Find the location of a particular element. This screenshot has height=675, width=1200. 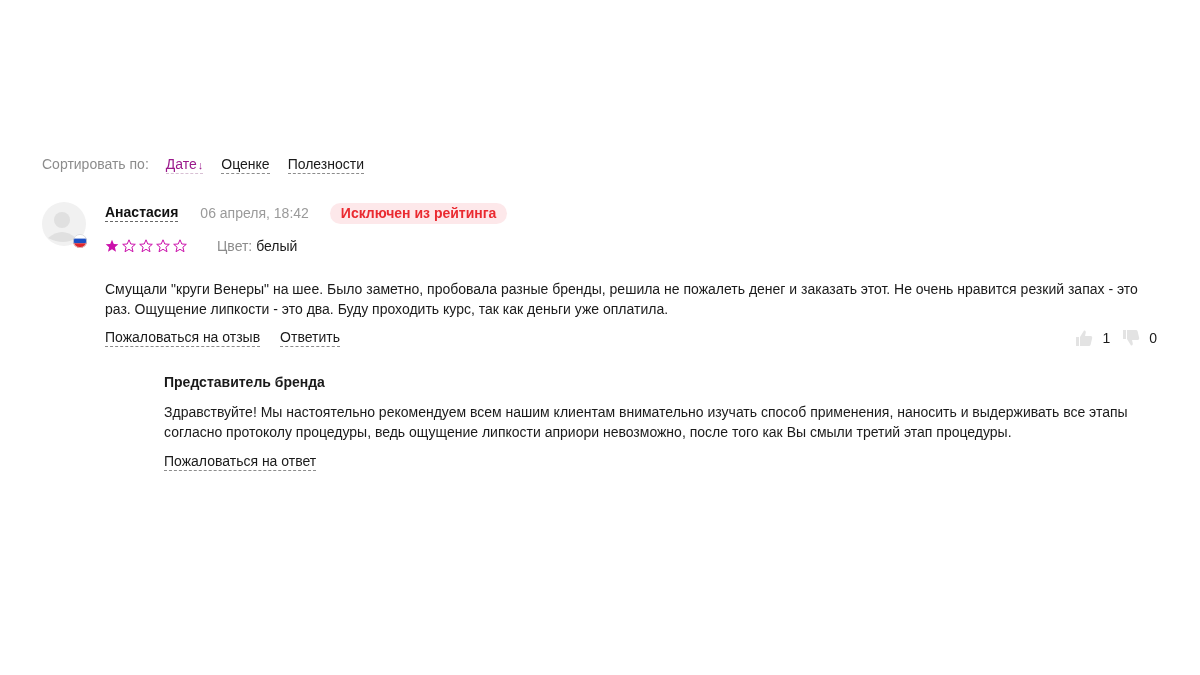

sort-option: Оценке is located at coordinates (245, 165).